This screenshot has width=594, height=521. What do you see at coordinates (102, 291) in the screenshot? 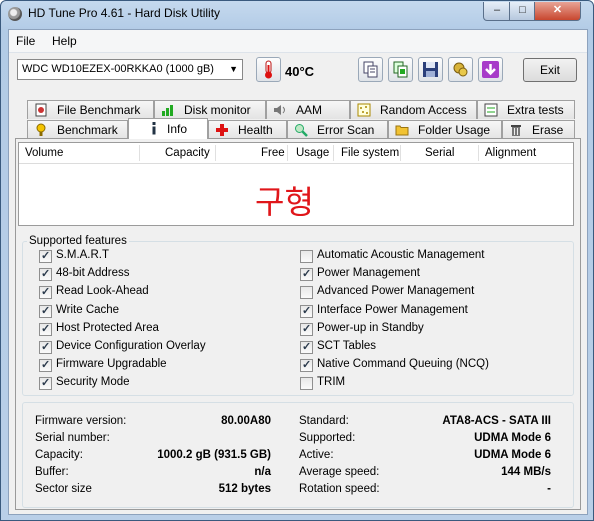
I see `feature-label: Read Look-Ahead` at bounding box center [102, 291].